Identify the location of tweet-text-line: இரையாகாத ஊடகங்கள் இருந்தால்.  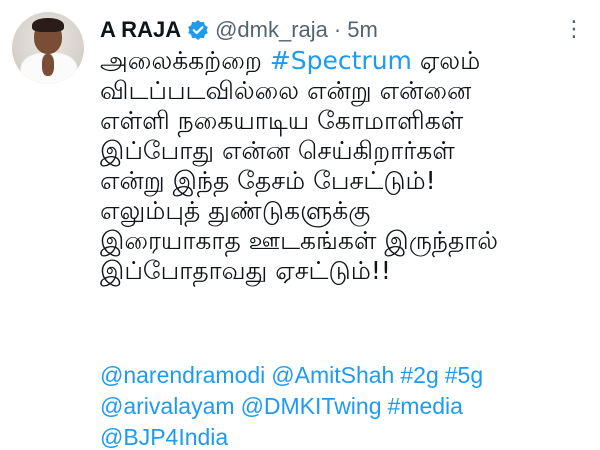
(345, 241).